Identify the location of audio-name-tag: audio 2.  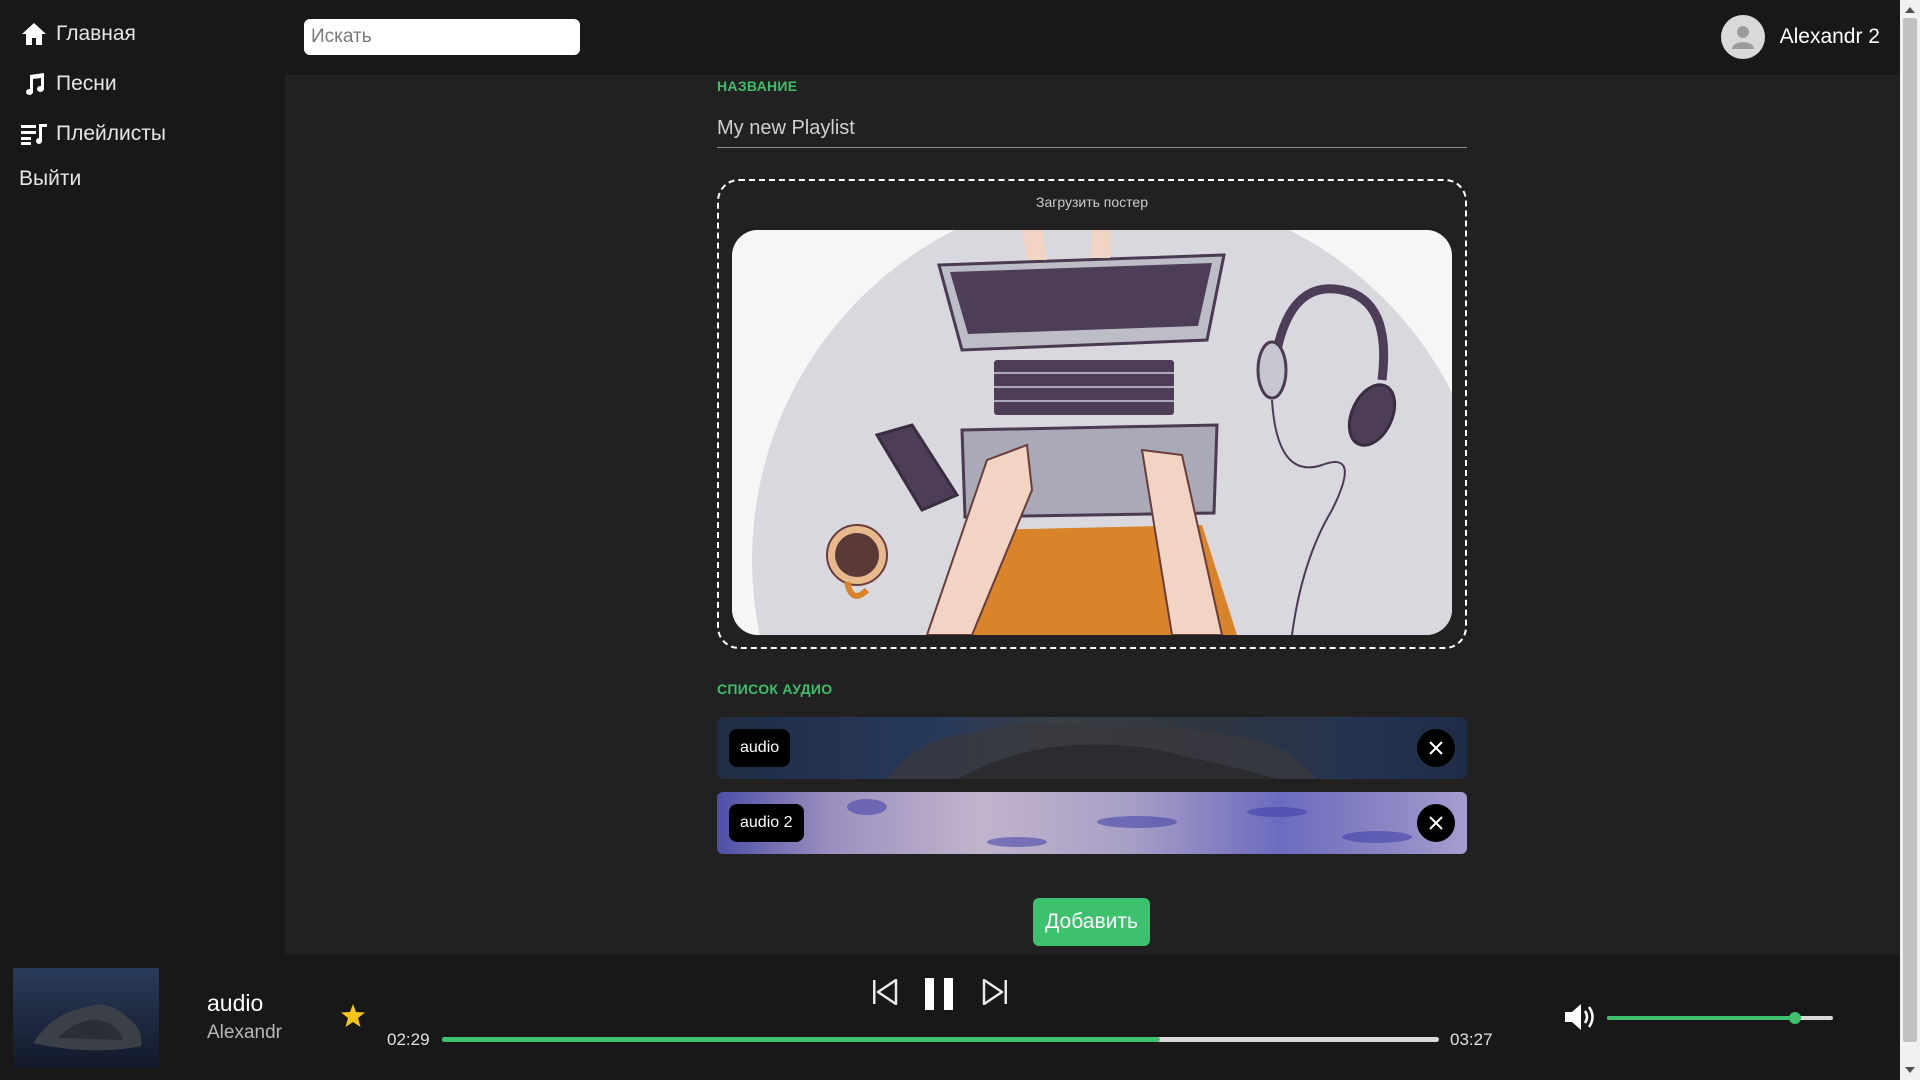
(766, 823).